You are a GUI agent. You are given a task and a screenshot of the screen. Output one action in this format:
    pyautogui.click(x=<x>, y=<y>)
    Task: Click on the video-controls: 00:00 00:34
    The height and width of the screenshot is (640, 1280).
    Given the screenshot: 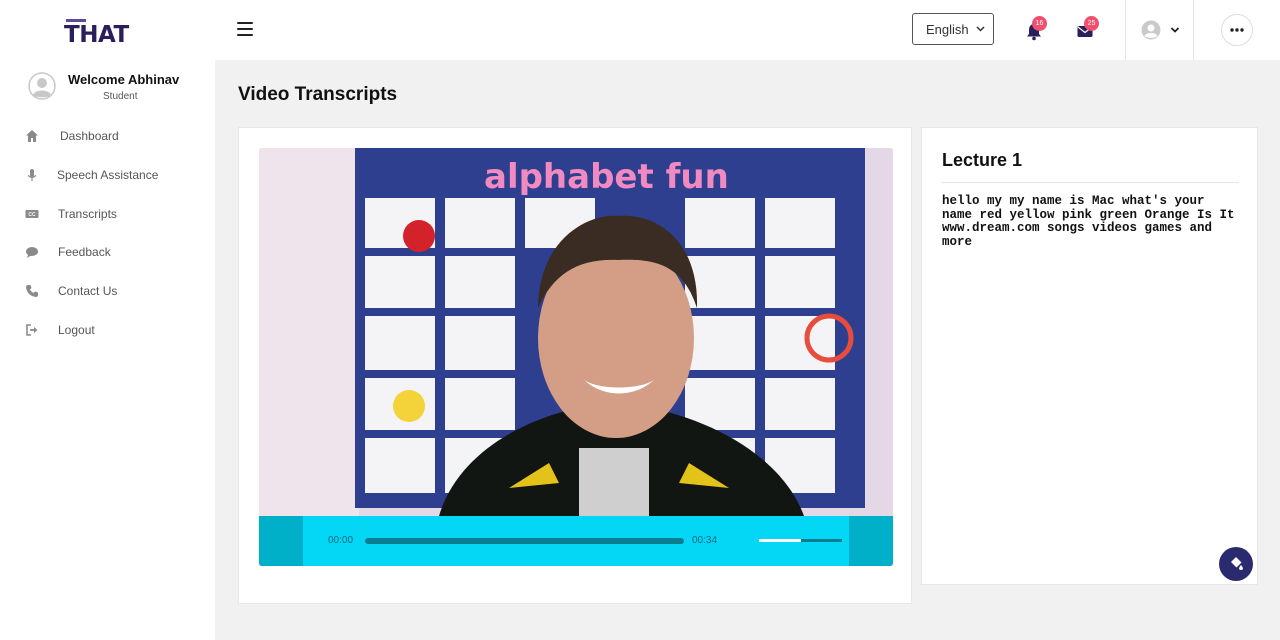 What is the action you would take?
    pyautogui.click(x=576, y=541)
    